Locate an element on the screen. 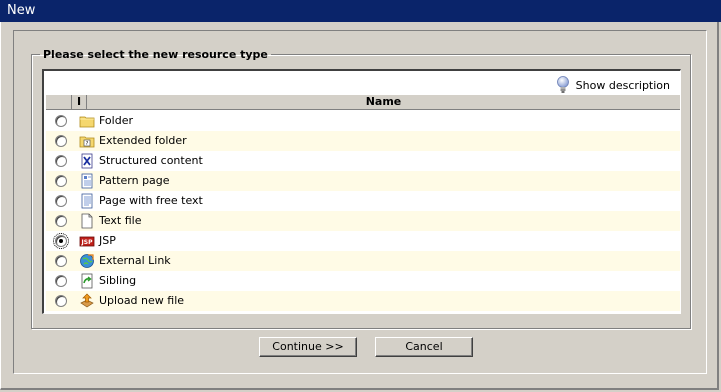 This screenshot has width=721, height=392. show-description-toggle: Show description is located at coordinates (613, 85).